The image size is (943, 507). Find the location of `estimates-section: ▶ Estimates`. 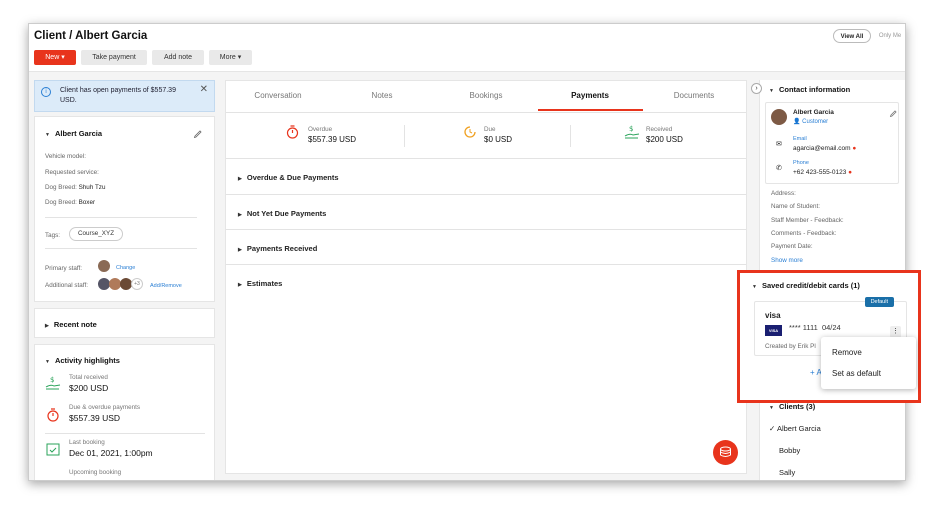

estimates-section: ▶ Estimates is located at coordinates (260, 283).